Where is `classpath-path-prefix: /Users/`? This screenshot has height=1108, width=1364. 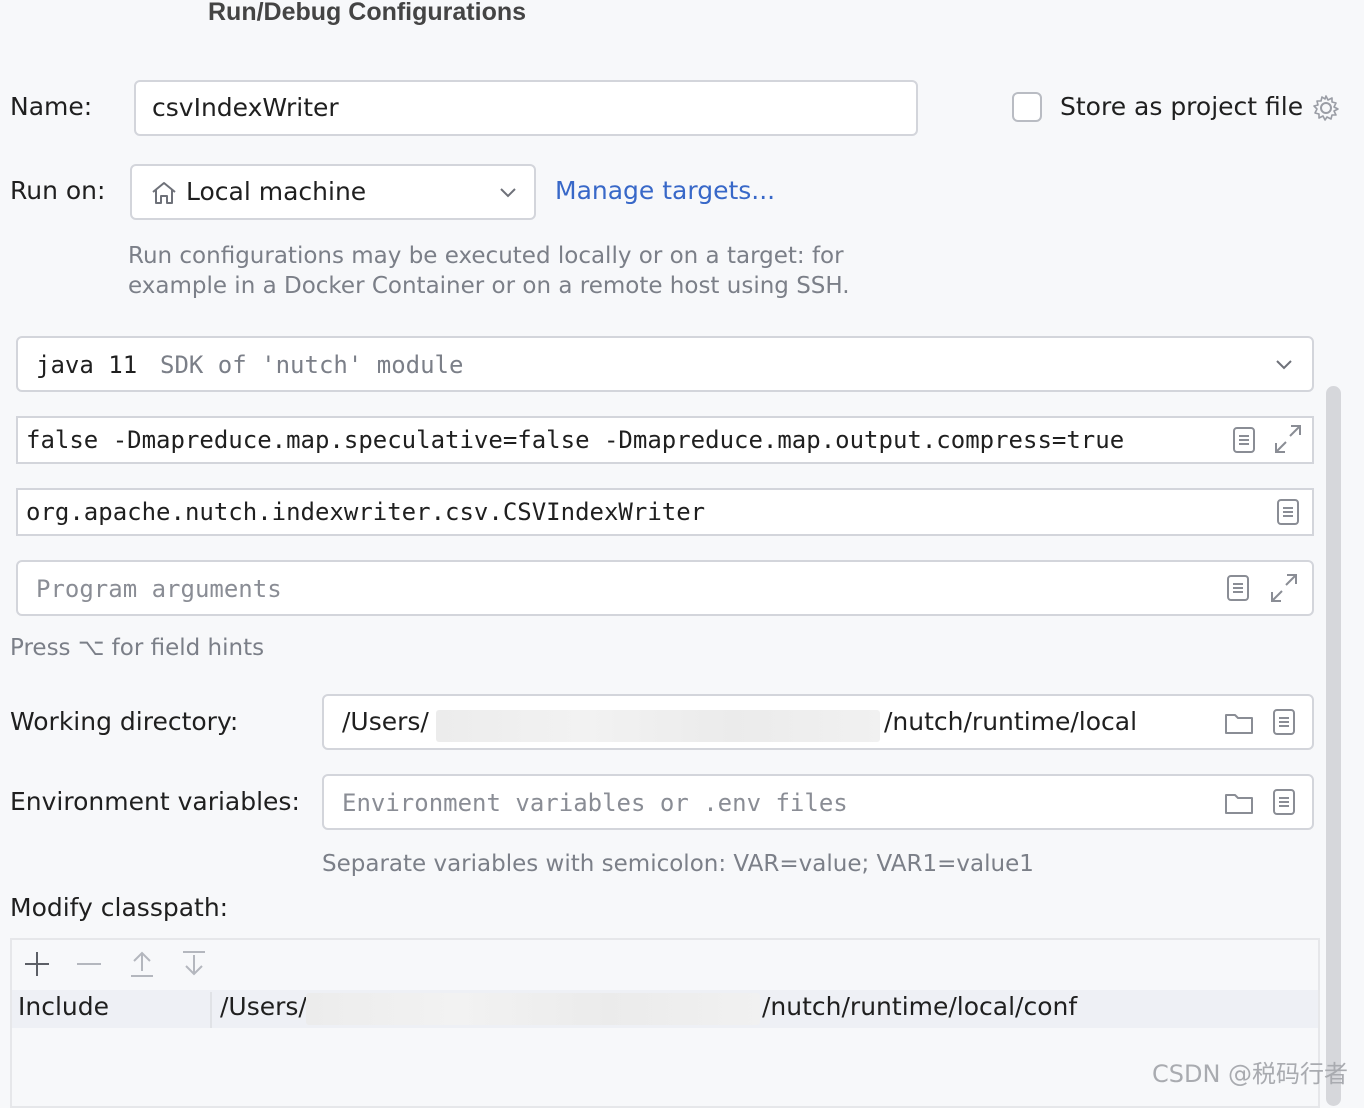 classpath-path-prefix: /Users/ is located at coordinates (263, 1006).